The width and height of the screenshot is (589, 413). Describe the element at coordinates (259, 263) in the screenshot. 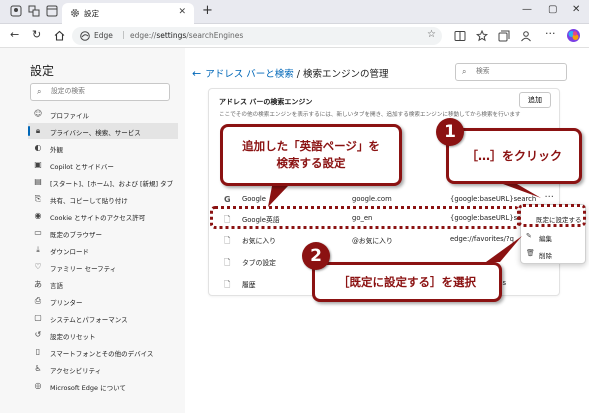

I see `engine-name: タブの設定` at that location.